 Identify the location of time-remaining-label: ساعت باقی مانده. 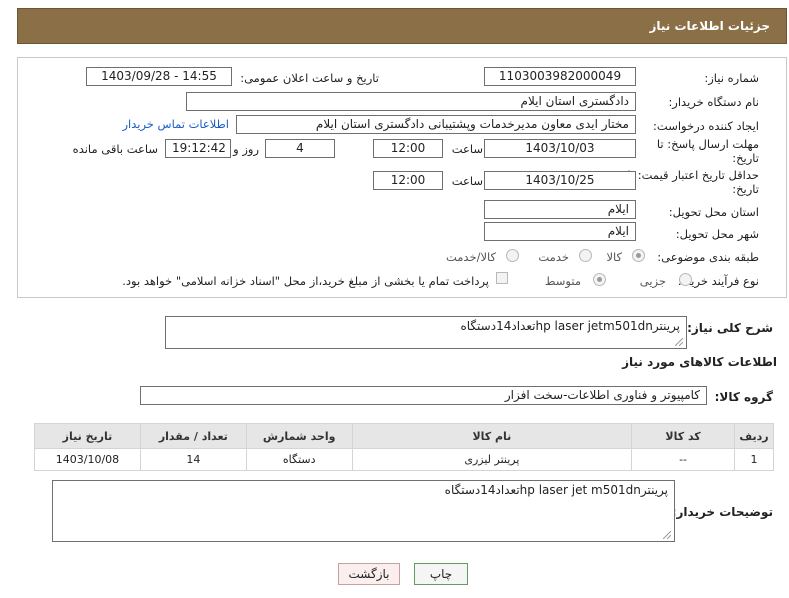
(115, 149).